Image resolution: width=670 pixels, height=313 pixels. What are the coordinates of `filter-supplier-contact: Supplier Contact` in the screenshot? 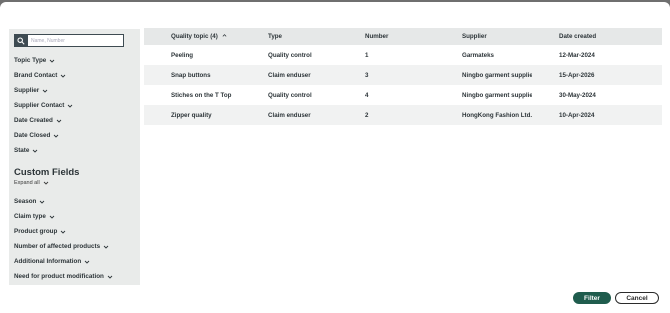 It's located at (43, 105).